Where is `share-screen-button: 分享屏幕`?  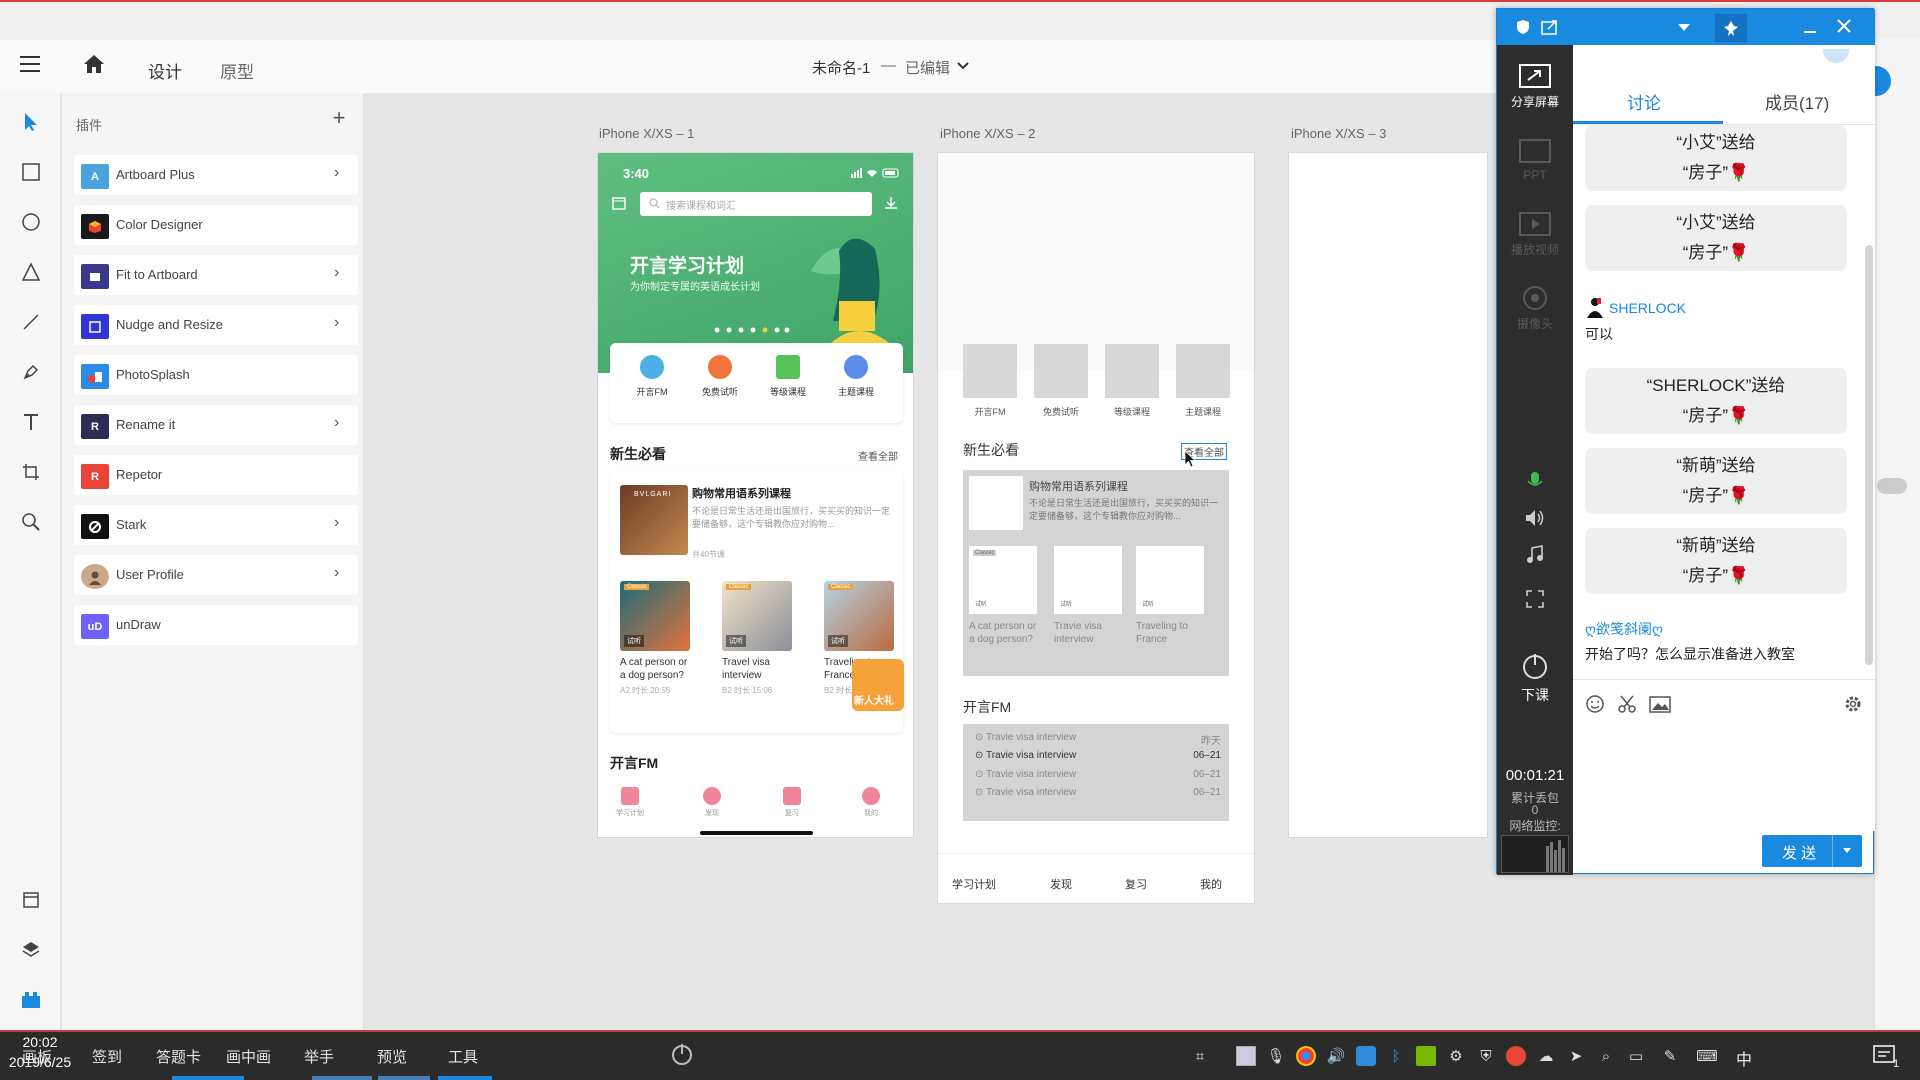
share-screen-button: 分享屏幕 is located at coordinates (1535, 86).